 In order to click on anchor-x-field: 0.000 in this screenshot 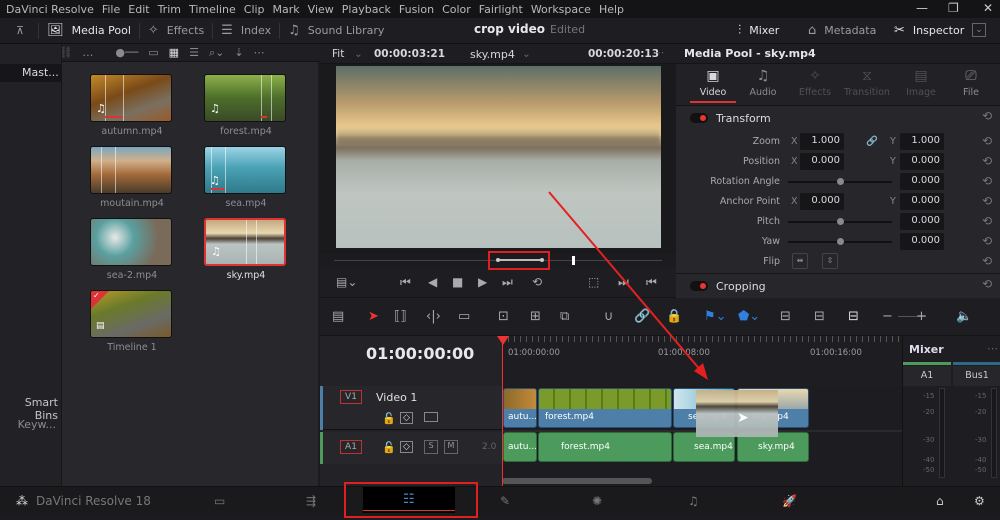, I will do `click(822, 201)`.